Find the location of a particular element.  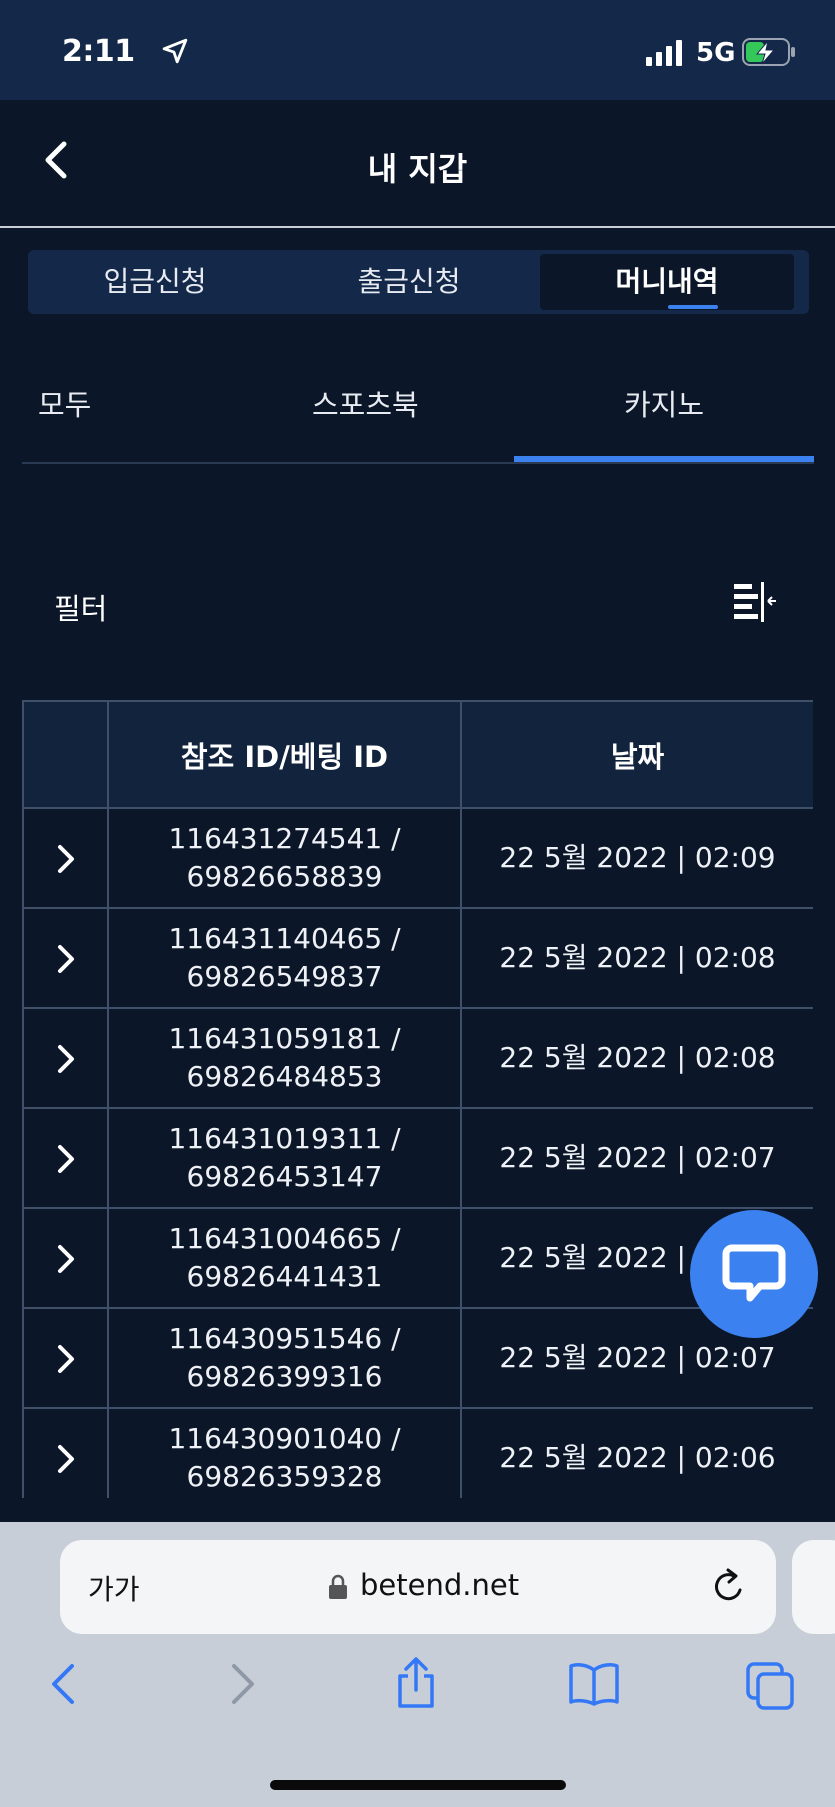

table-header-row: 참조 ID/베팅 ID 날짜 is located at coordinates (417, 754).